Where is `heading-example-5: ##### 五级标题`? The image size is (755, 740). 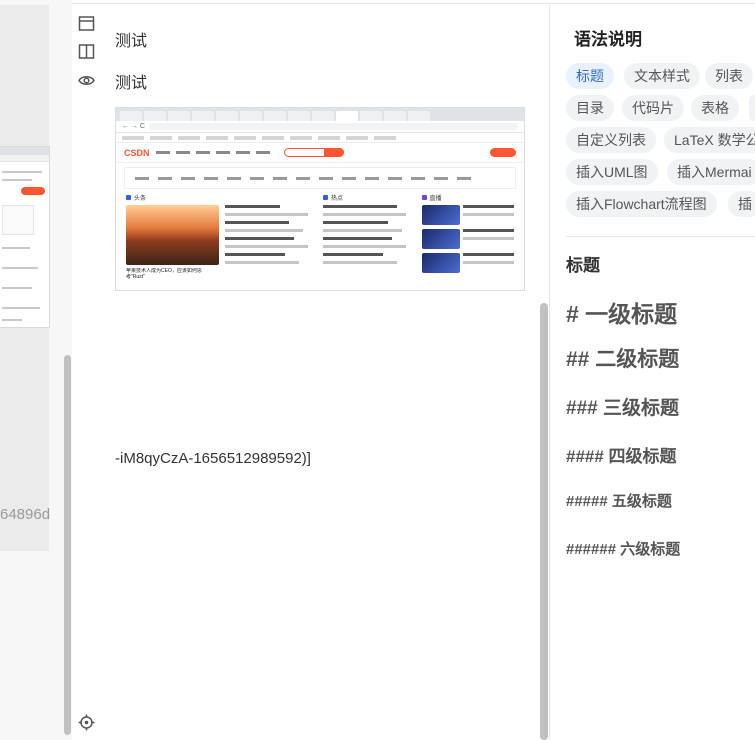 heading-example-5: ##### 五级标题 is located at coordinates (619, 501).